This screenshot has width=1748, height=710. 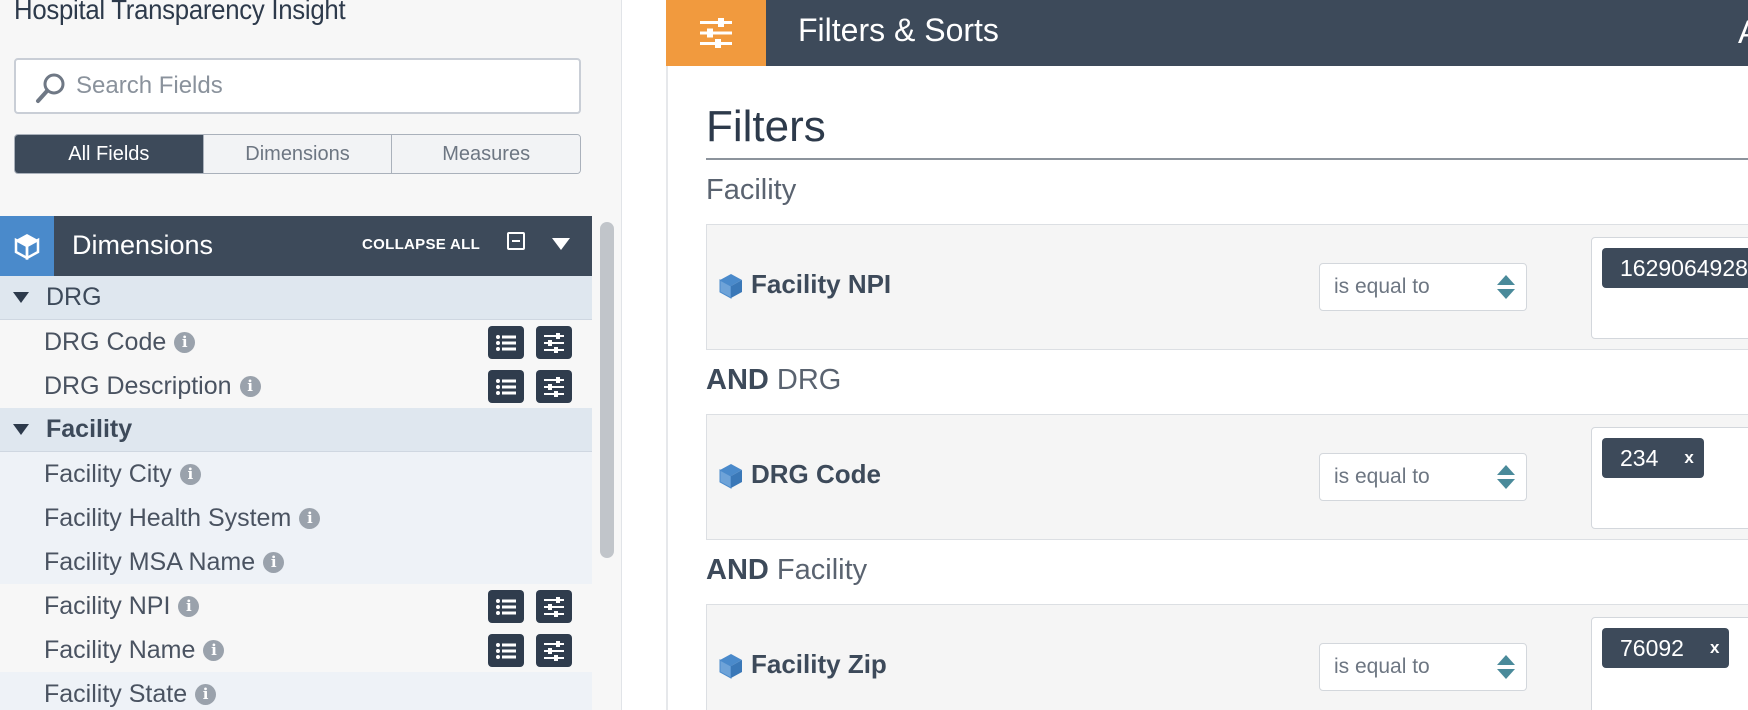 I want to click on field-row: Facility MSA Name i, so click(x=296, y=562).